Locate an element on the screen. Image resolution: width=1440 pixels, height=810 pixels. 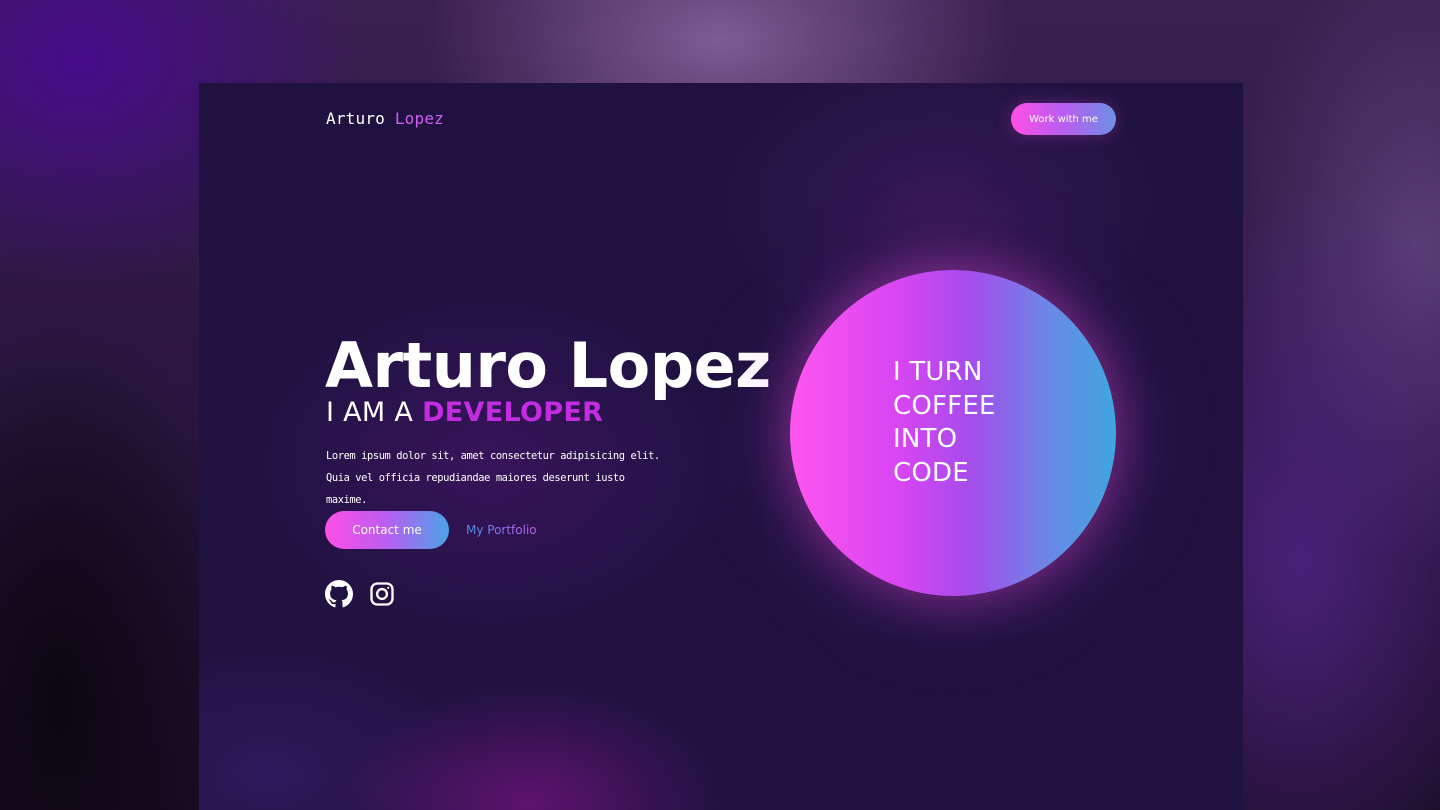
hero-name-heading: Arturo Lopez is located at coordinates (548, 365).